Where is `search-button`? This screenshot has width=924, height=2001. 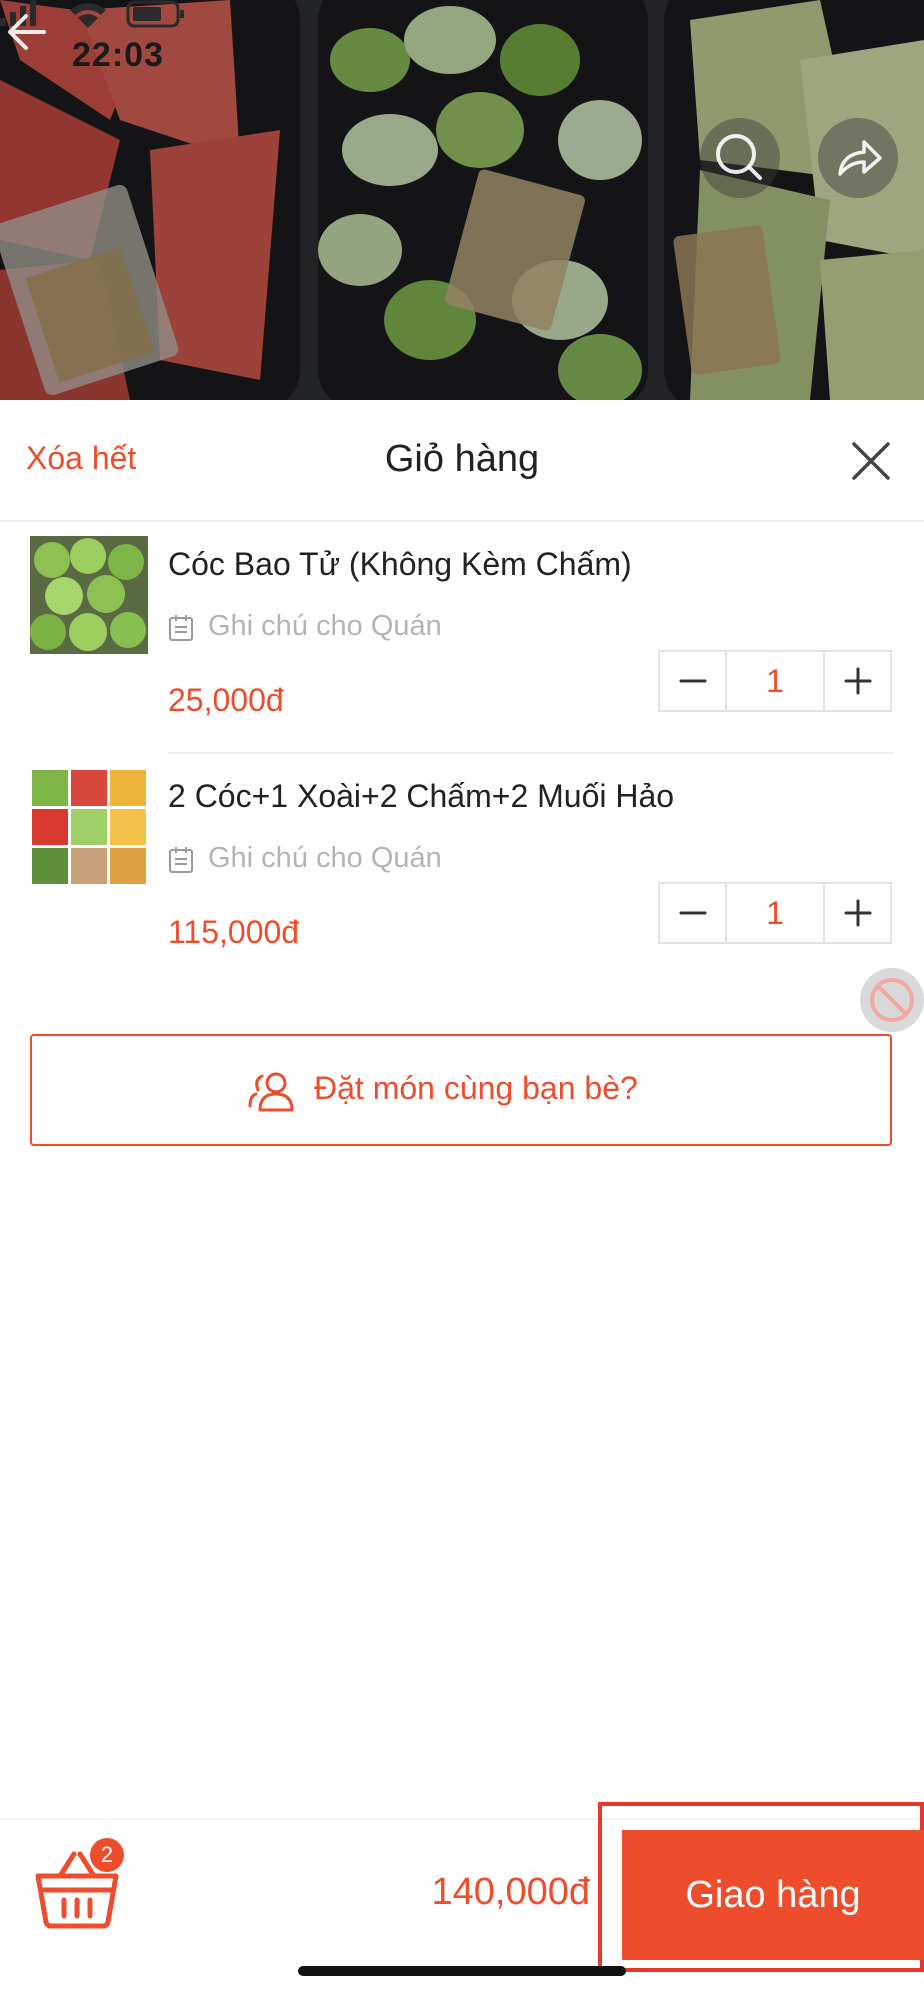 search-button is located at coordinates (740, 158).